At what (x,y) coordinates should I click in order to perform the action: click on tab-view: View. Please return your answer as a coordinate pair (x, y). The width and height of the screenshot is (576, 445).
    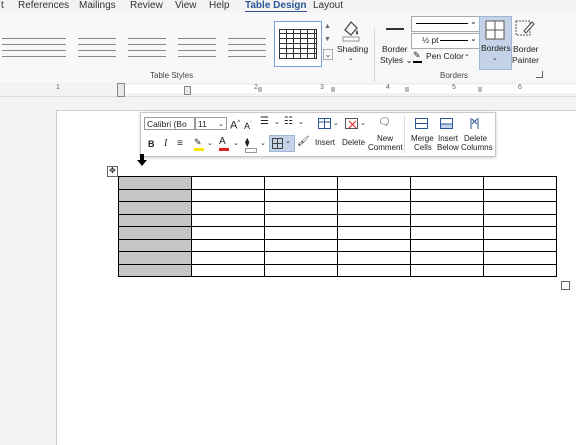
    Looking at the image, I should click on (186, 5).